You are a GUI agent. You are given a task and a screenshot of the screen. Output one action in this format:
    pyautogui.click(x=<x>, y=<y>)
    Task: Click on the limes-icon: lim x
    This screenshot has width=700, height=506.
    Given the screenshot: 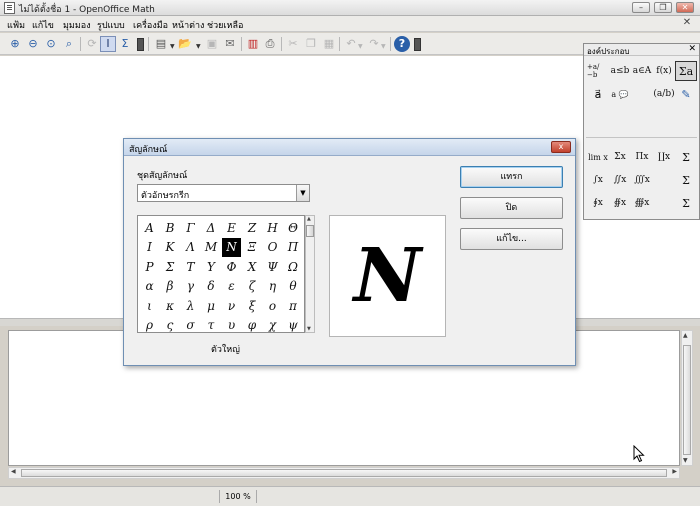 What is the action you would take?
    pyautogui.click(x=598, y=157)
    